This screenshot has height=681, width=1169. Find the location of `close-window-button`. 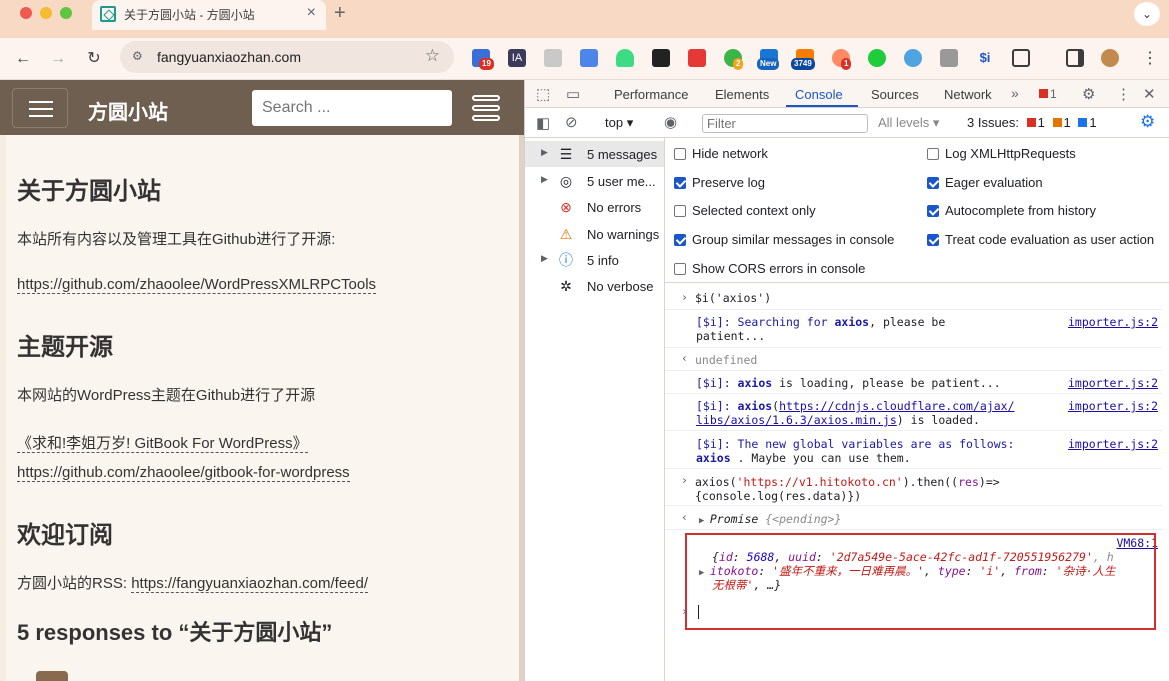

close-window-button is located at coordinates (26, 13).